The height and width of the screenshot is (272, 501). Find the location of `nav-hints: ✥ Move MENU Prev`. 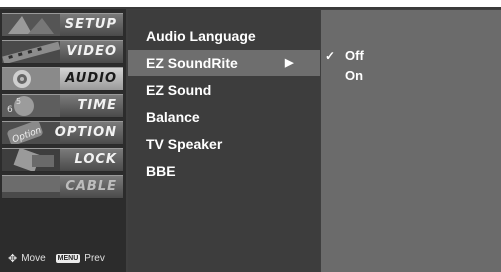

nav-hints: ✥ Move MENU Prev is located at coordinates (56, 258).